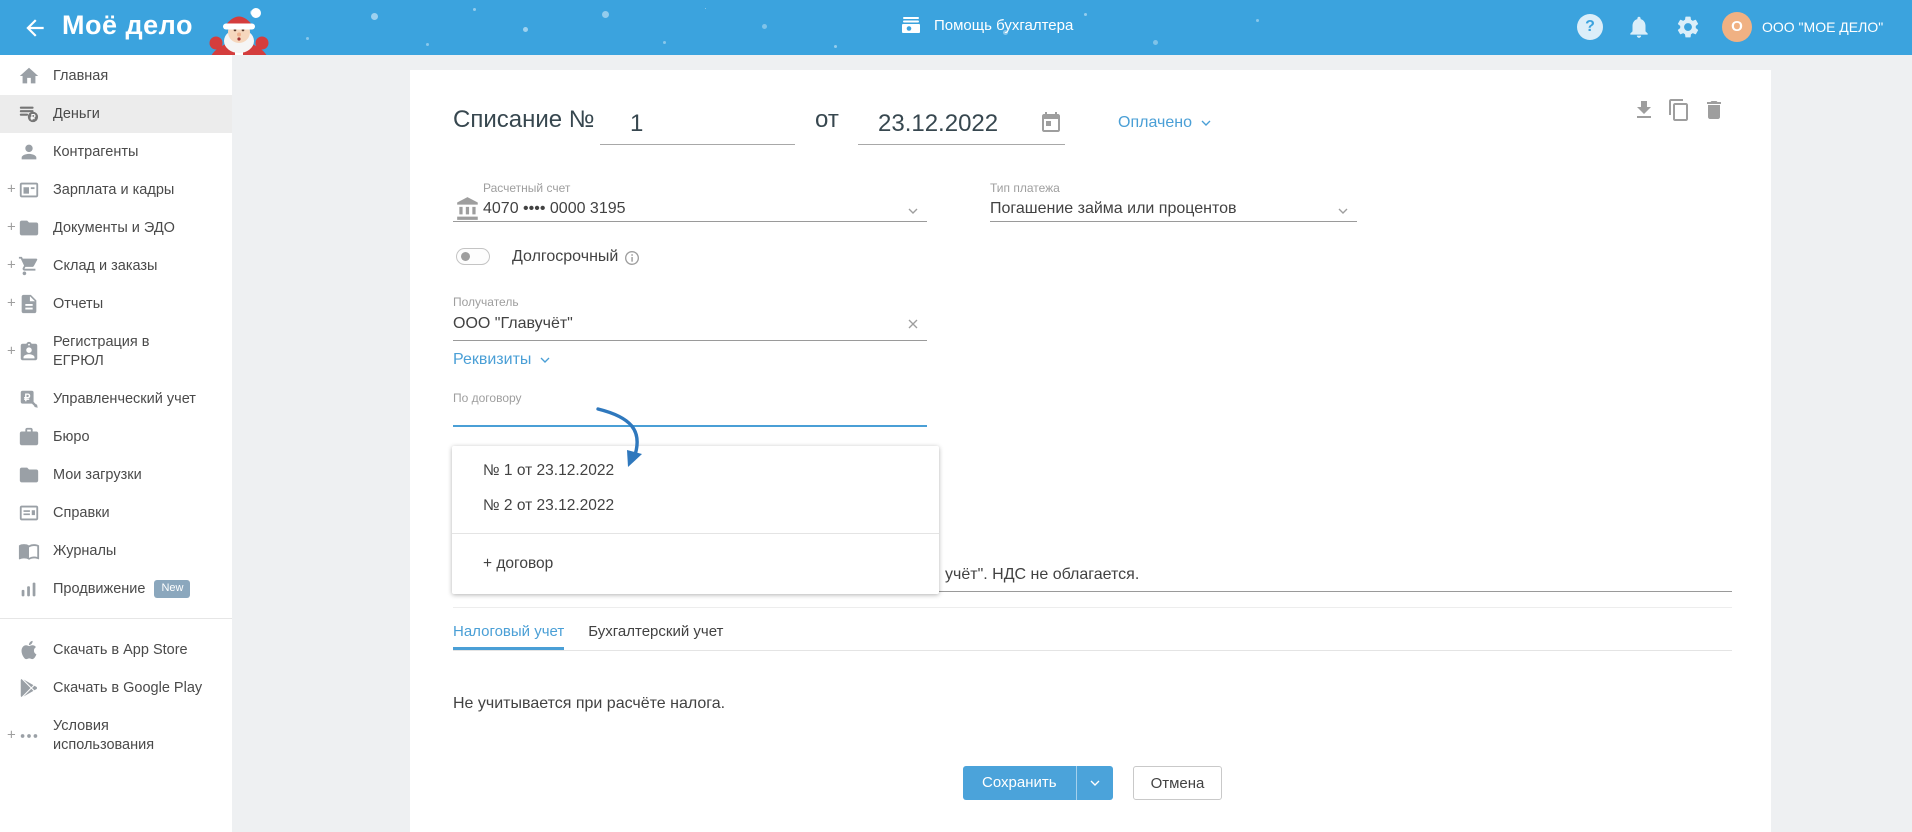 This screenshot has height=832, width=1912. I want to click on promotion-icon, so click(29, 589).